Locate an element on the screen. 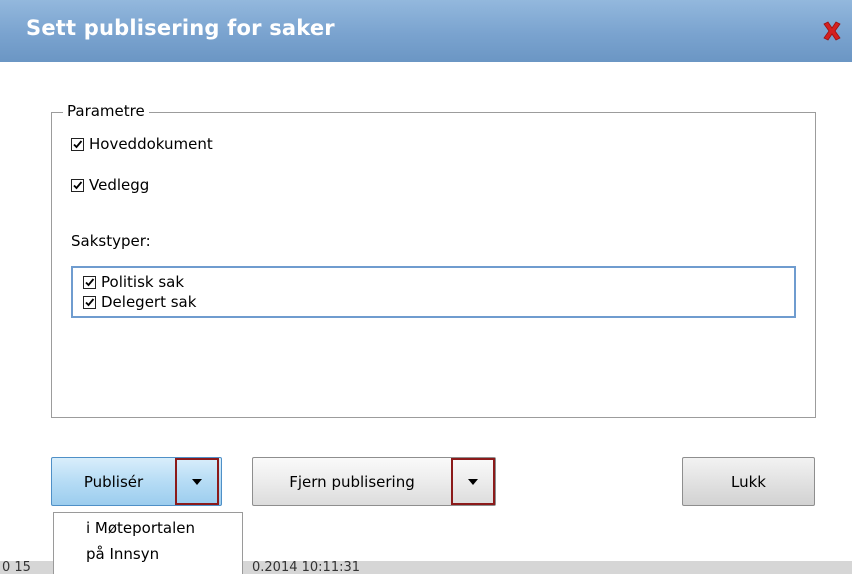  fjern-dropdown-button is located at coordinates (473, 481).